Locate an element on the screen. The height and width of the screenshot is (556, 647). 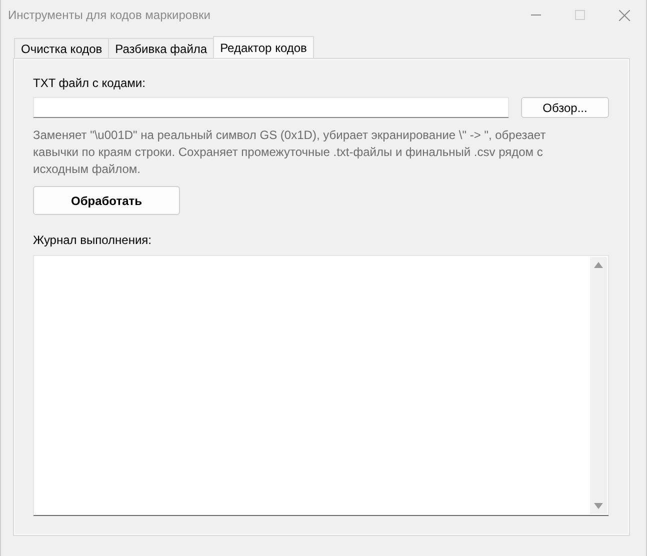
close-icon is located at coordinates (624, 15).